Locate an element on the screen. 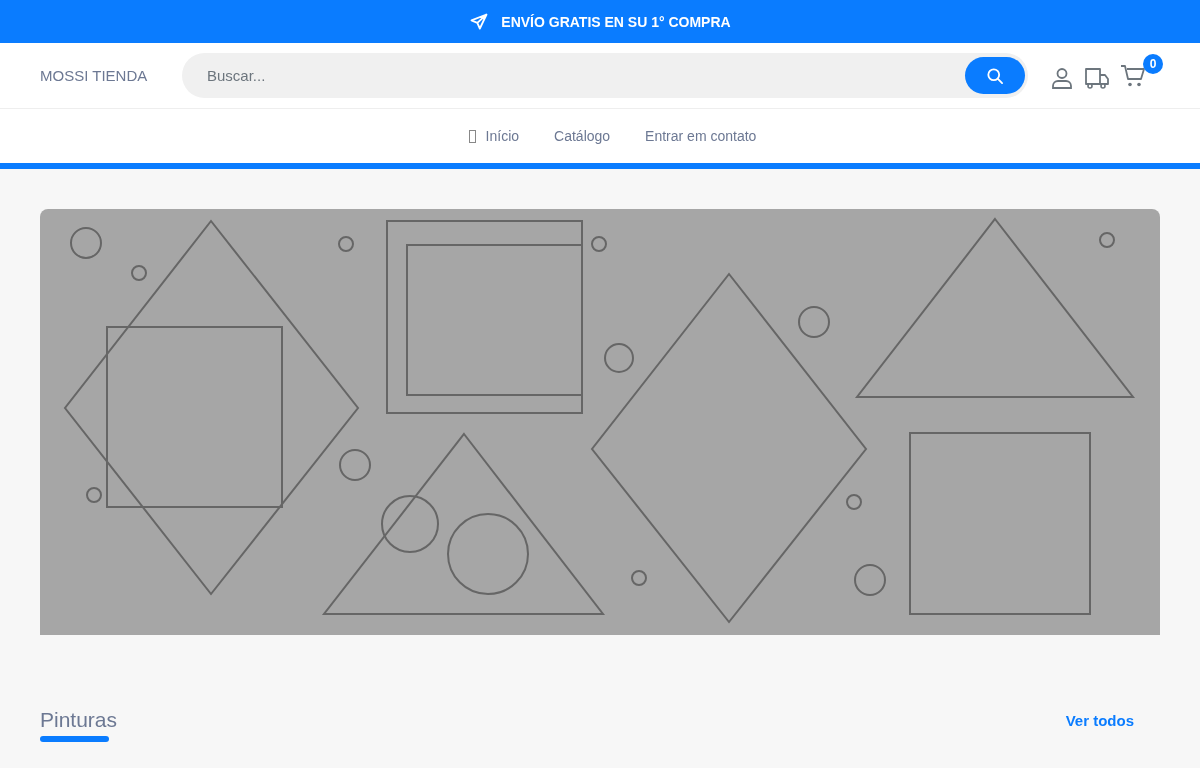 This screenshot has height=768, width=1200. nav-link: Catálogo is located at coordinates (582, 136).